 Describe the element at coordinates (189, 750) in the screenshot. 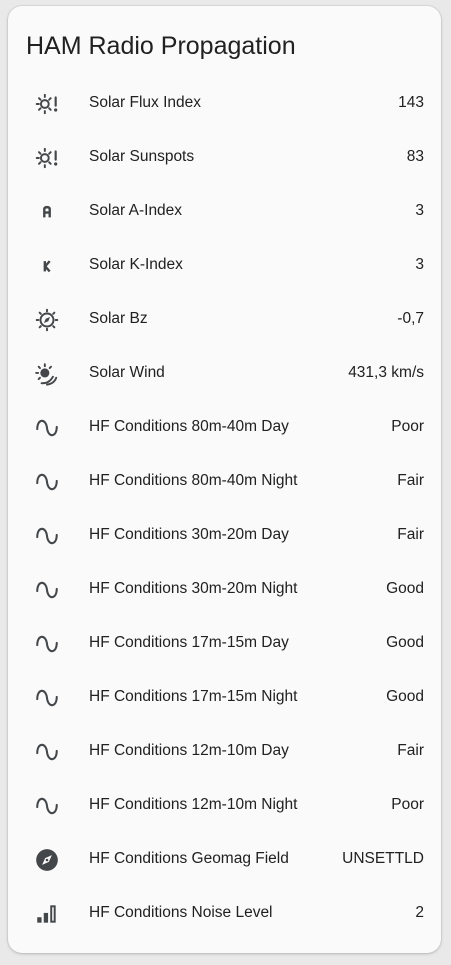

I see `entity-label: HF Conditions 12m-10m Day` at that location.